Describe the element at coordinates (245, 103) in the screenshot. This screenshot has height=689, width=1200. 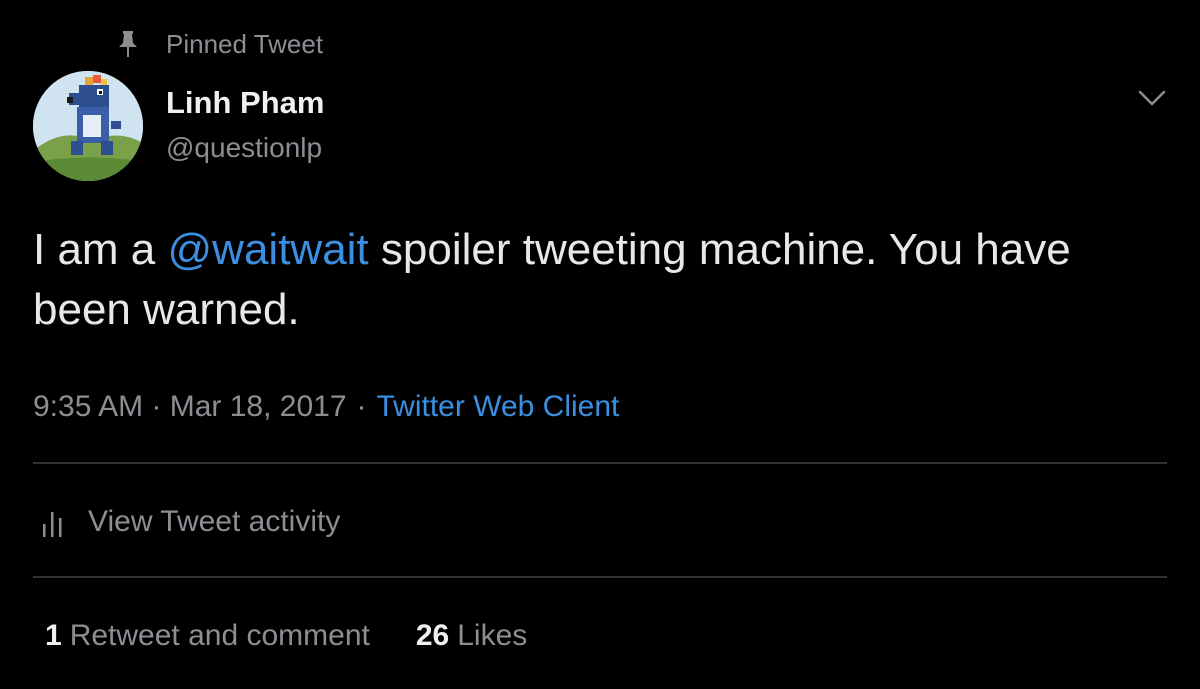
I see `user-display-name: Linh Pham` at that location.